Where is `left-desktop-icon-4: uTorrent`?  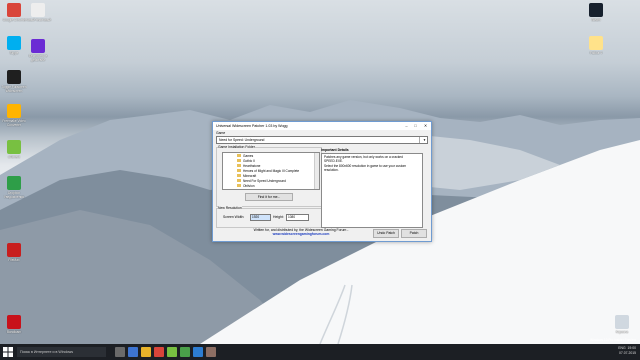 left-desktop-icon-4: uTorrent is located at coordinates (14, 149).